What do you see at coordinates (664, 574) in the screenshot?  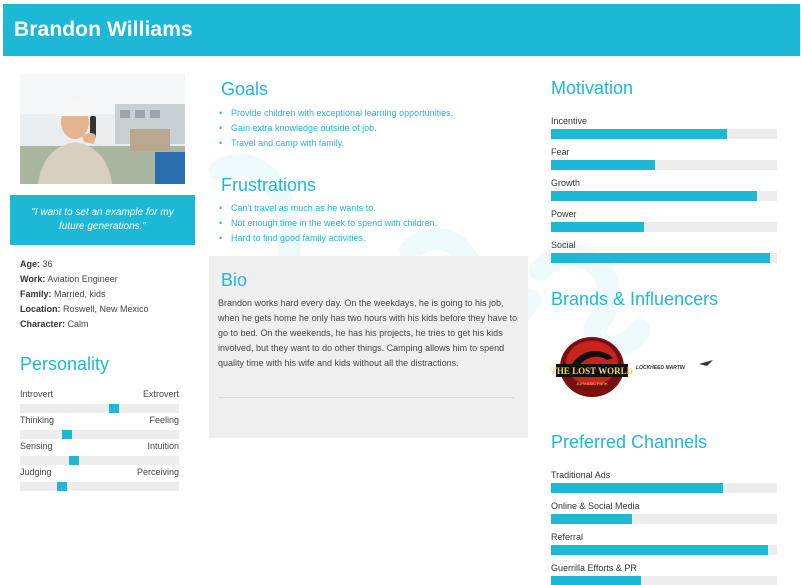 I see `channel-item: Guerrilla Efforts & PR` at bounding box center [664, 574].